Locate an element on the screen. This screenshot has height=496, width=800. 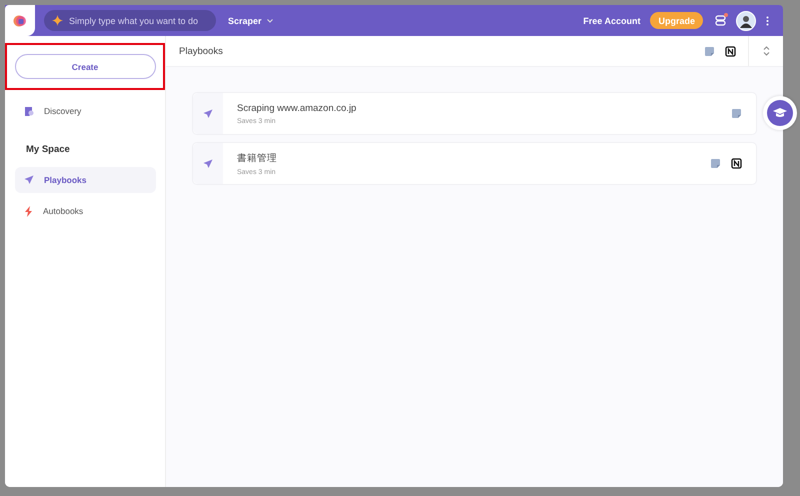
more-icon is located at coordinates (767, 21).